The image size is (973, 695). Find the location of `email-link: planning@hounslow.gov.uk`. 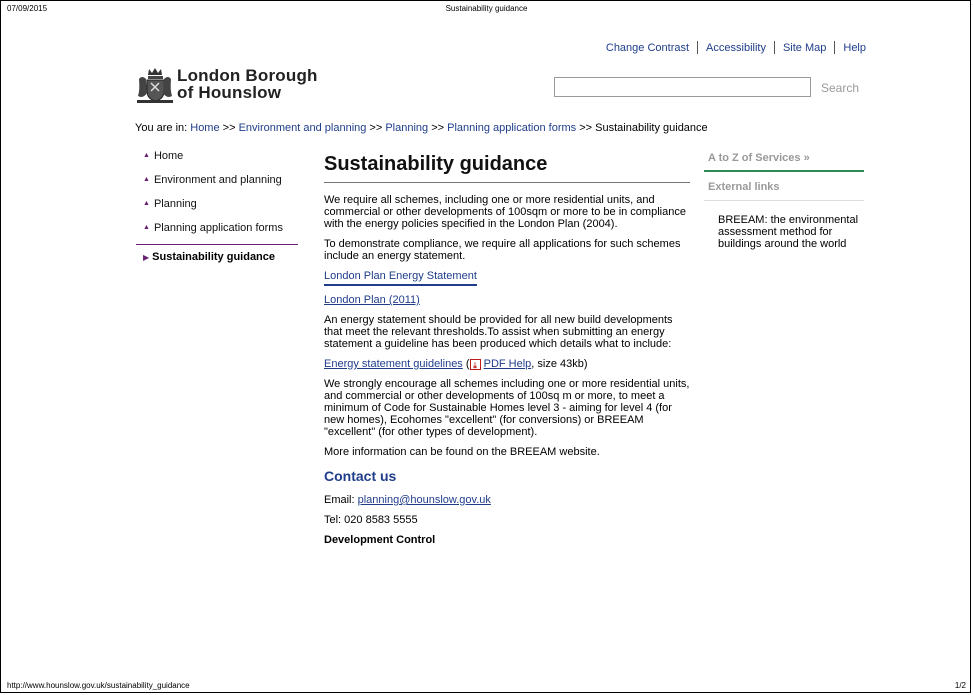

email-link: planning@hounslow.gov.uk is located at coordinates (424, 500).